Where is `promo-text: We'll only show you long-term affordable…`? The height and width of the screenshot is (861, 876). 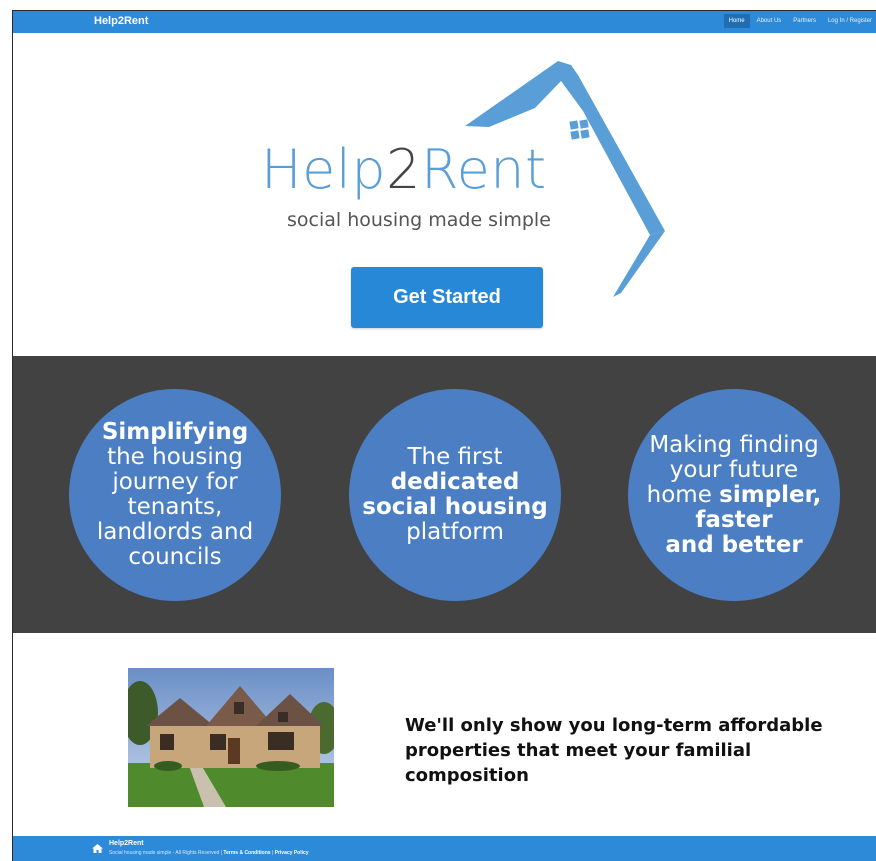 promo-text: We'll only show you long-term affordable… is located at coordinates (614, 750).